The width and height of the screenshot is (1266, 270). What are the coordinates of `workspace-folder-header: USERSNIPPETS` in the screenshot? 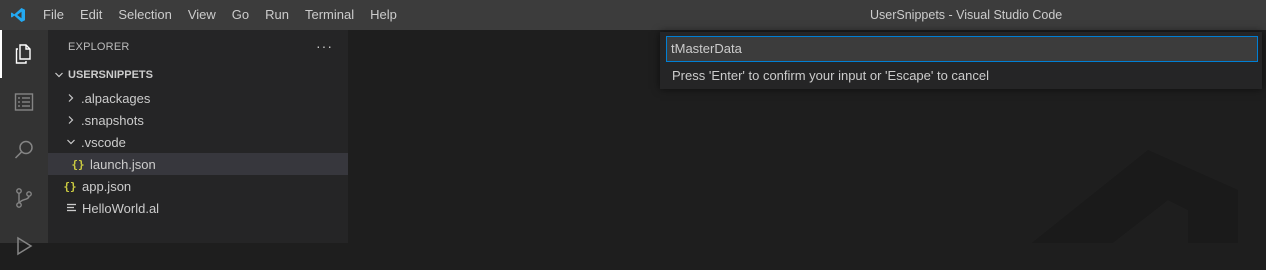 It's located at (198, 75).